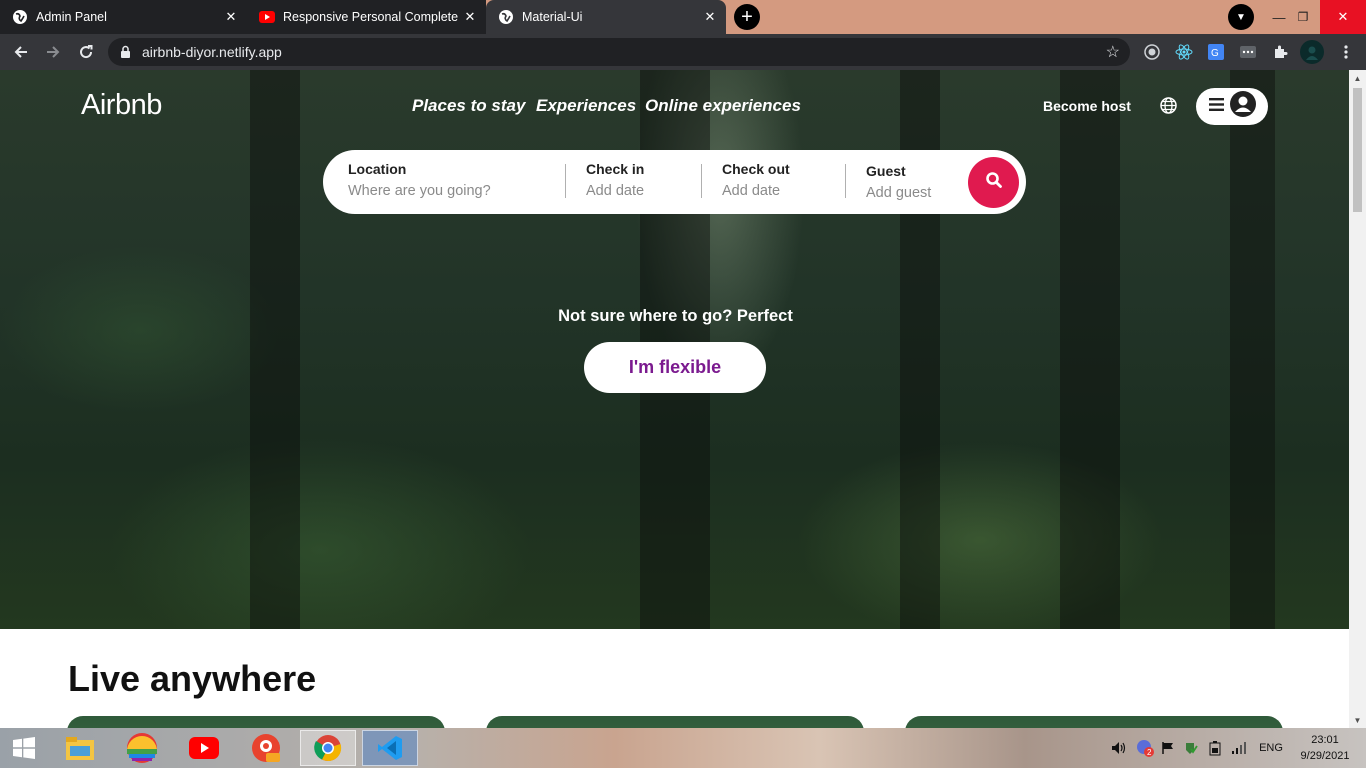 Image resolution: width=1366 pixels, height=768 pixels. Describe the element at coordinates (1357, 720) in the screenshot. I see `scroll-down-arrow-icon: ▼` at that location.